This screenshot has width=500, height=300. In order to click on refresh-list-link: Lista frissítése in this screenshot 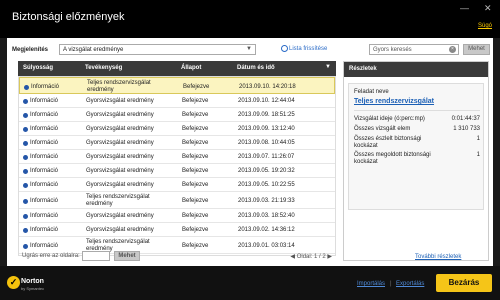, I will do `click(308, 49)`.